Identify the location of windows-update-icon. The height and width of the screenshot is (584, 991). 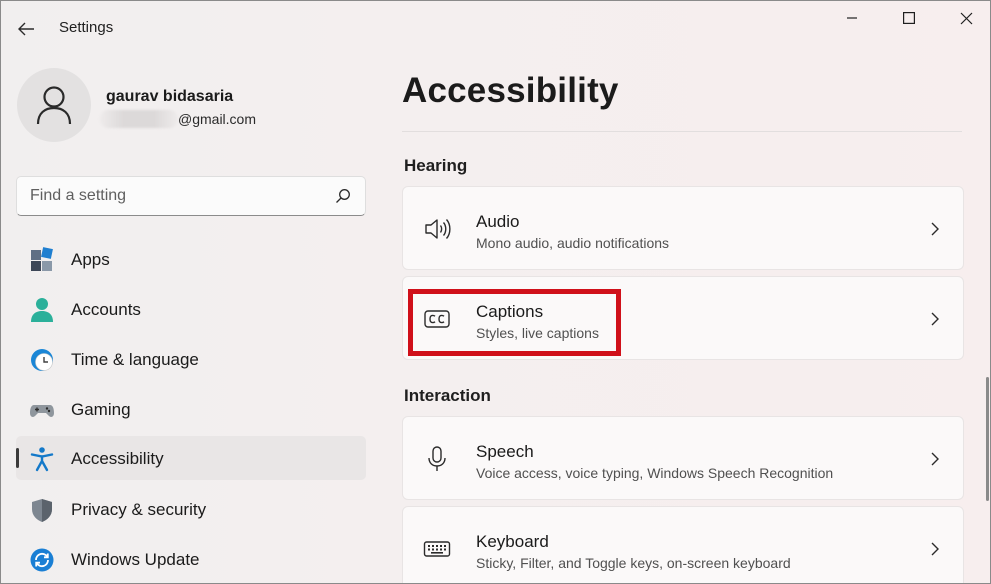
(42, 560).